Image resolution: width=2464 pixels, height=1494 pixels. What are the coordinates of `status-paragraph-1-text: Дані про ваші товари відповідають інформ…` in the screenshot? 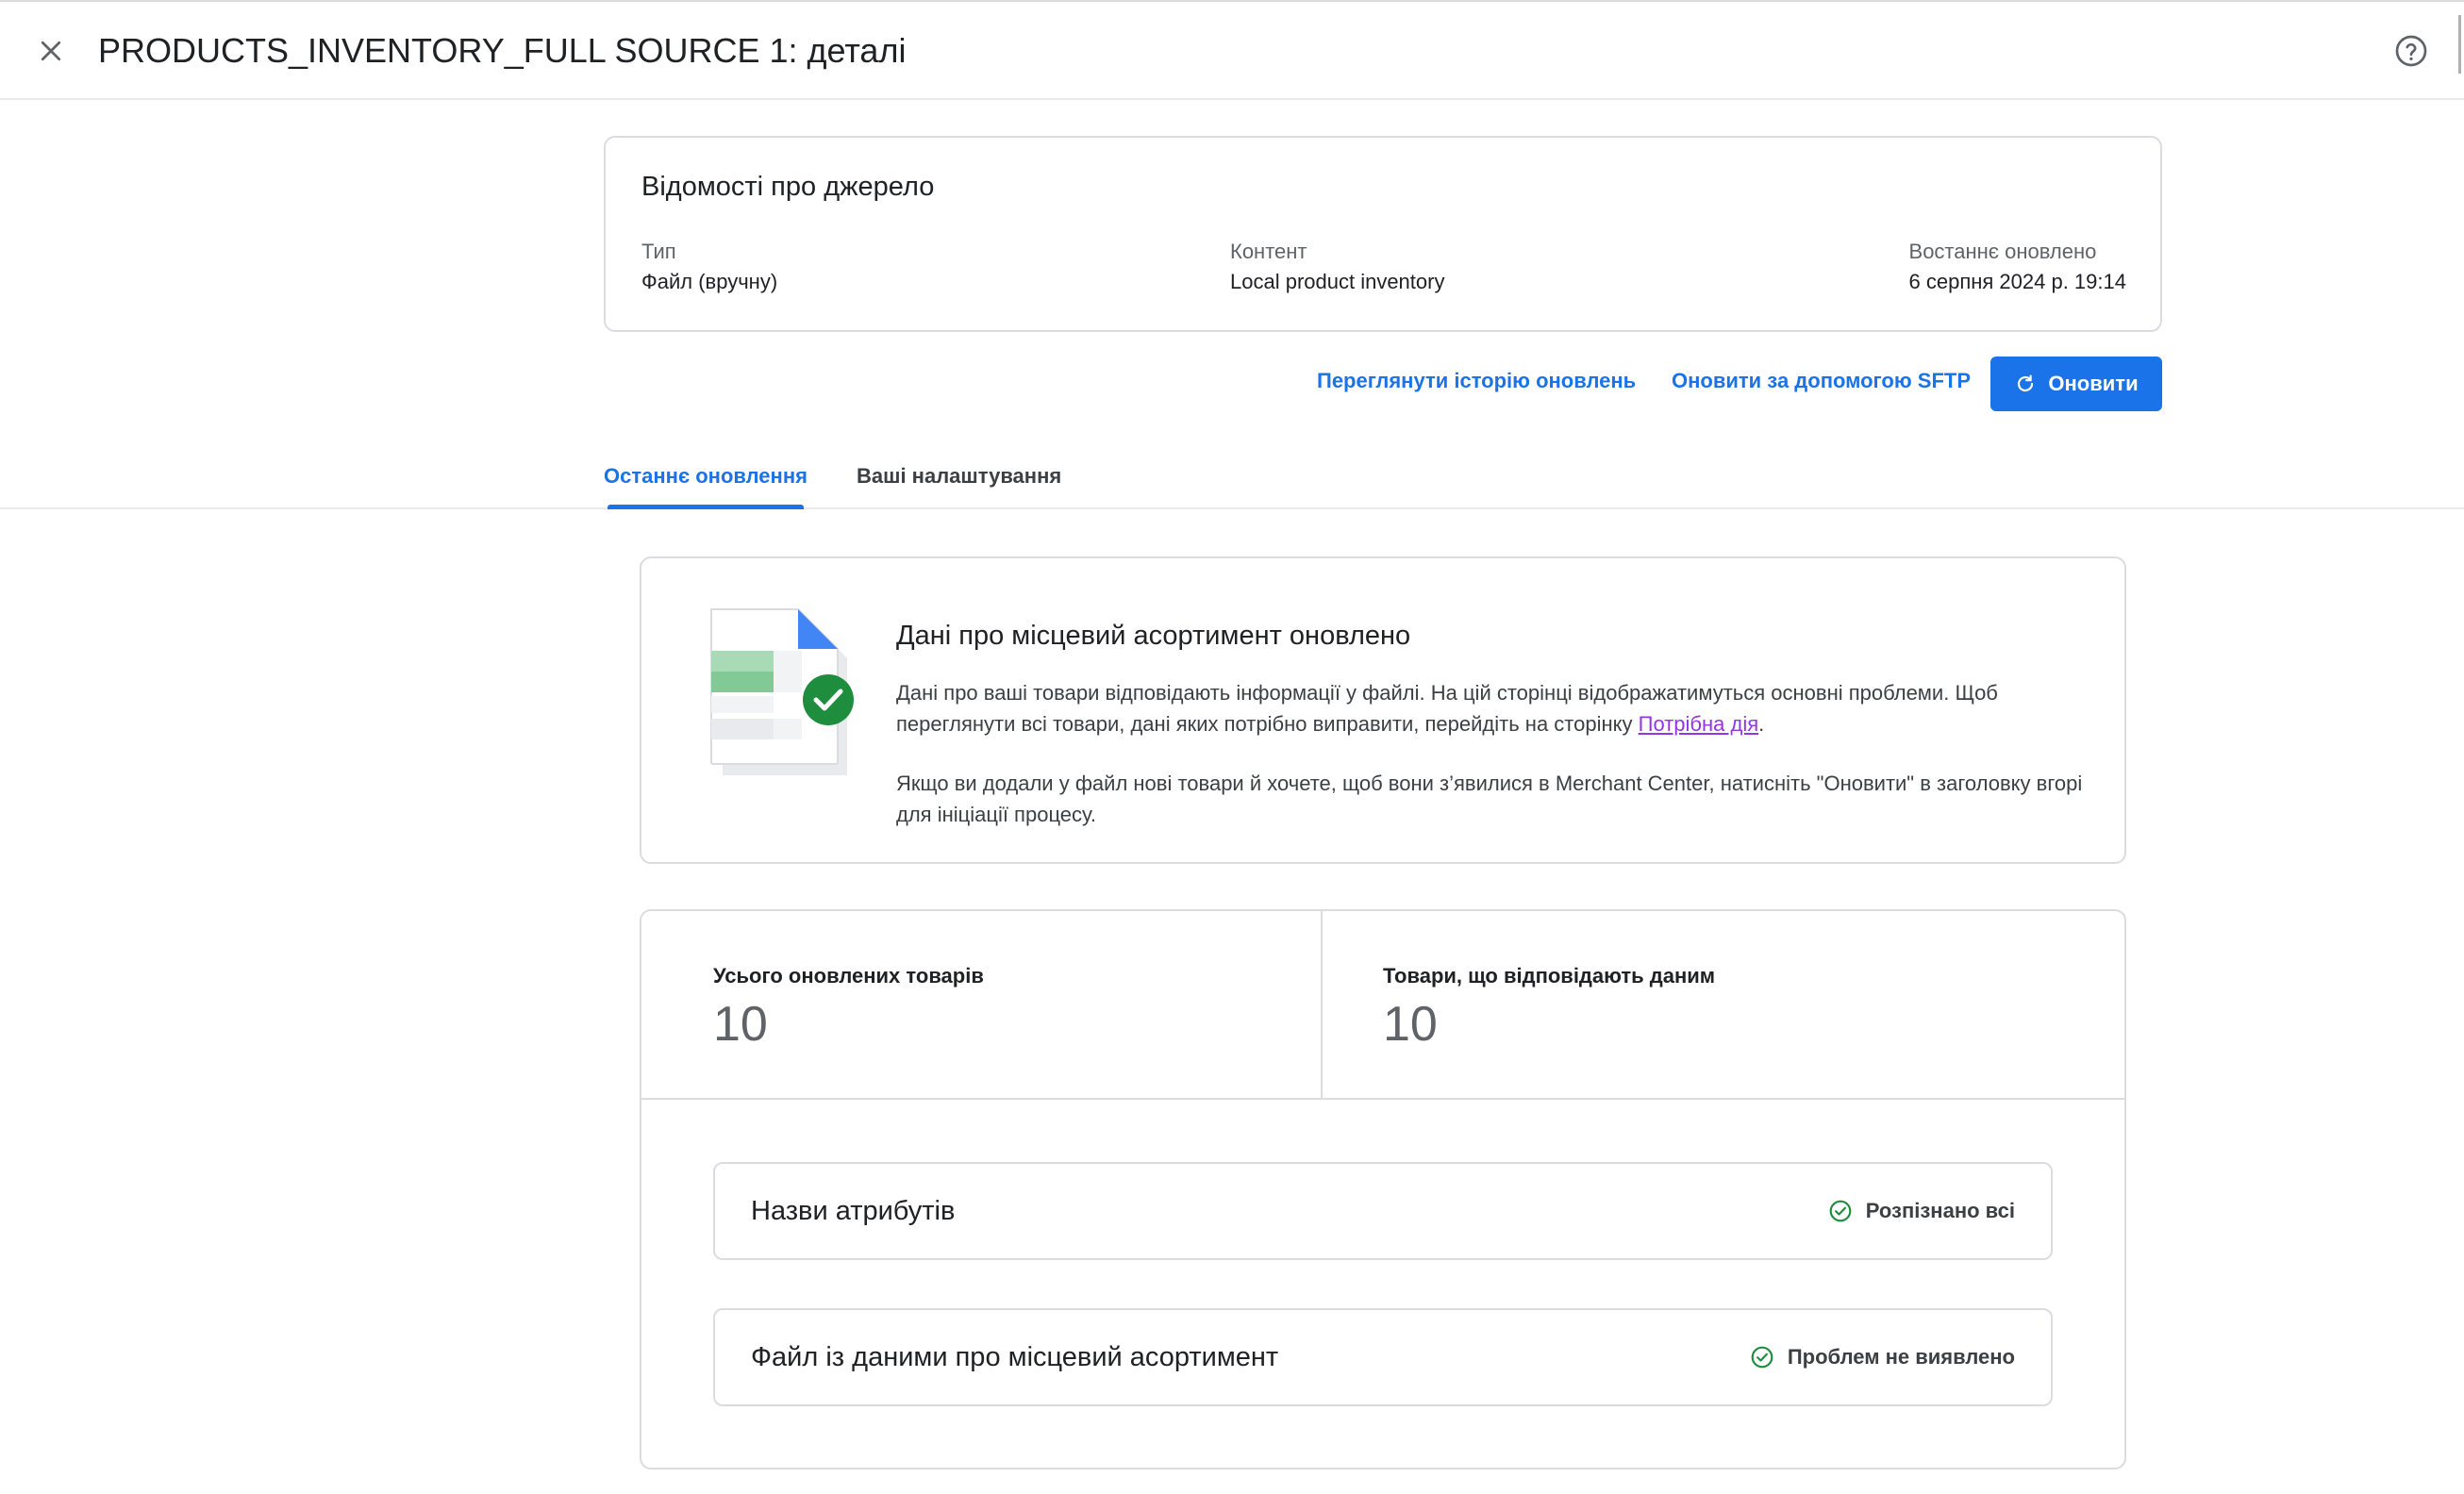 It's located at (1447, 709).